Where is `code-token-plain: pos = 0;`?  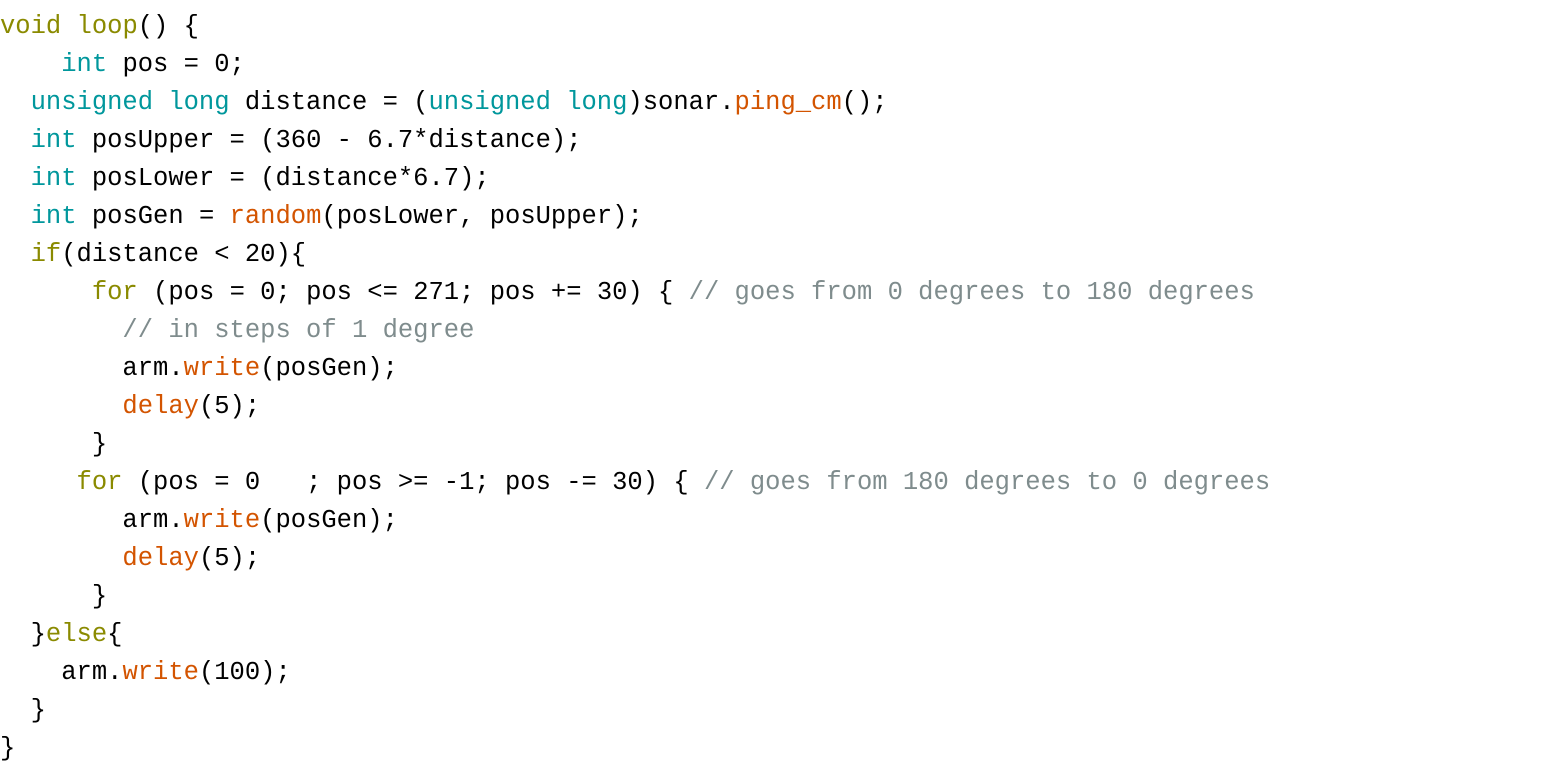 code-token-plain: pos = 0; is located at coordinates (176, 64).